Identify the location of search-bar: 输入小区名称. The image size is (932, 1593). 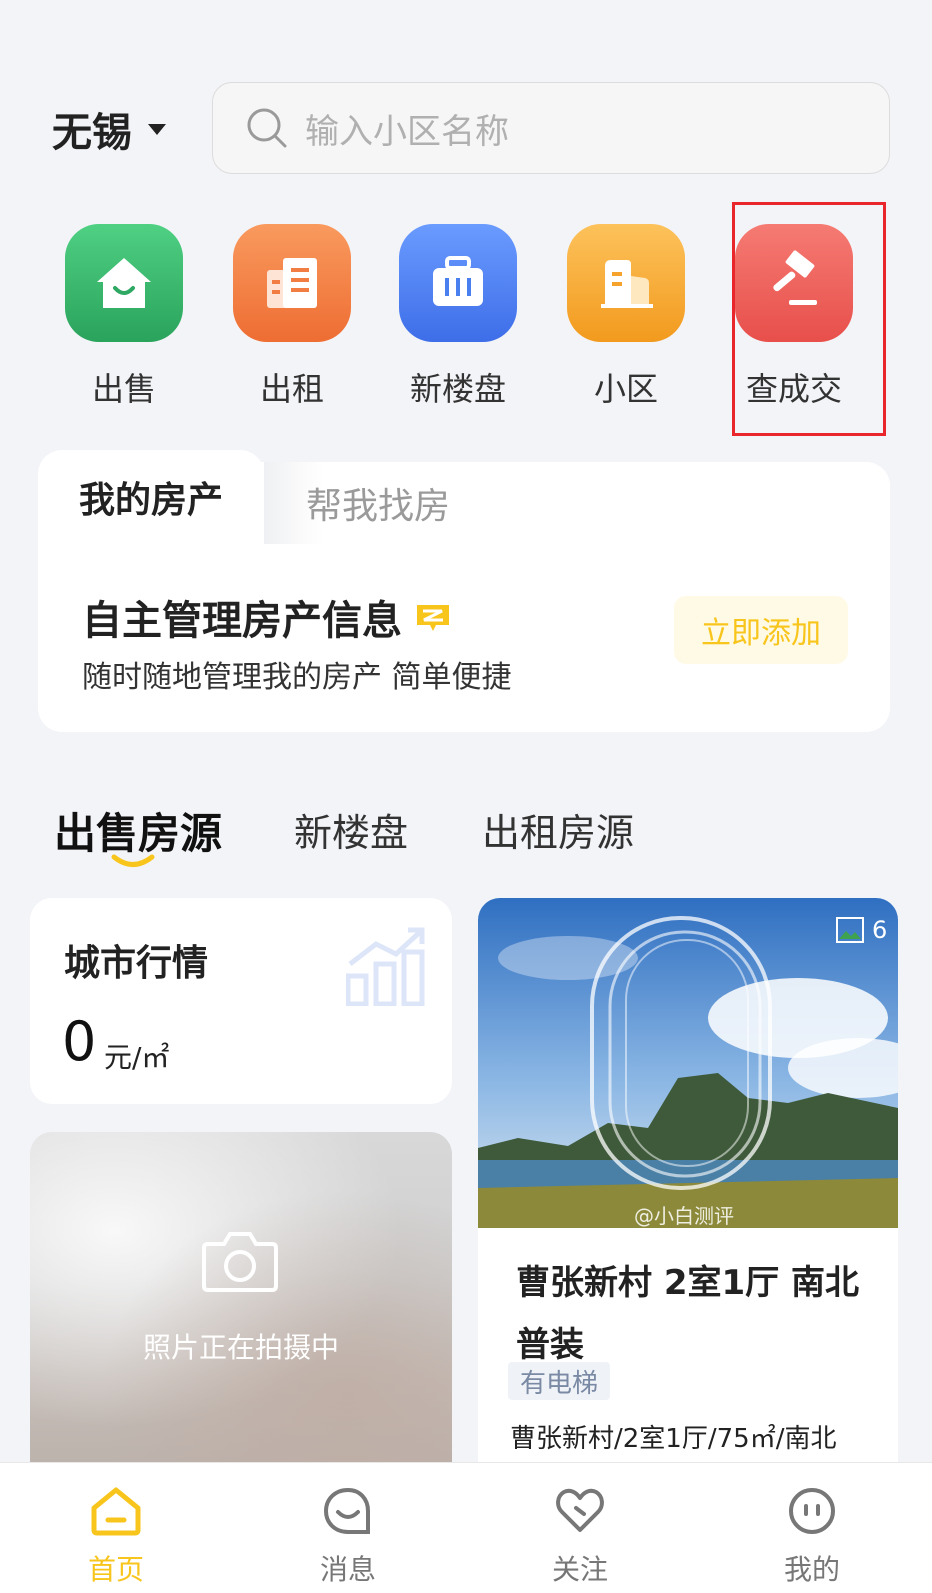
(551, 128).